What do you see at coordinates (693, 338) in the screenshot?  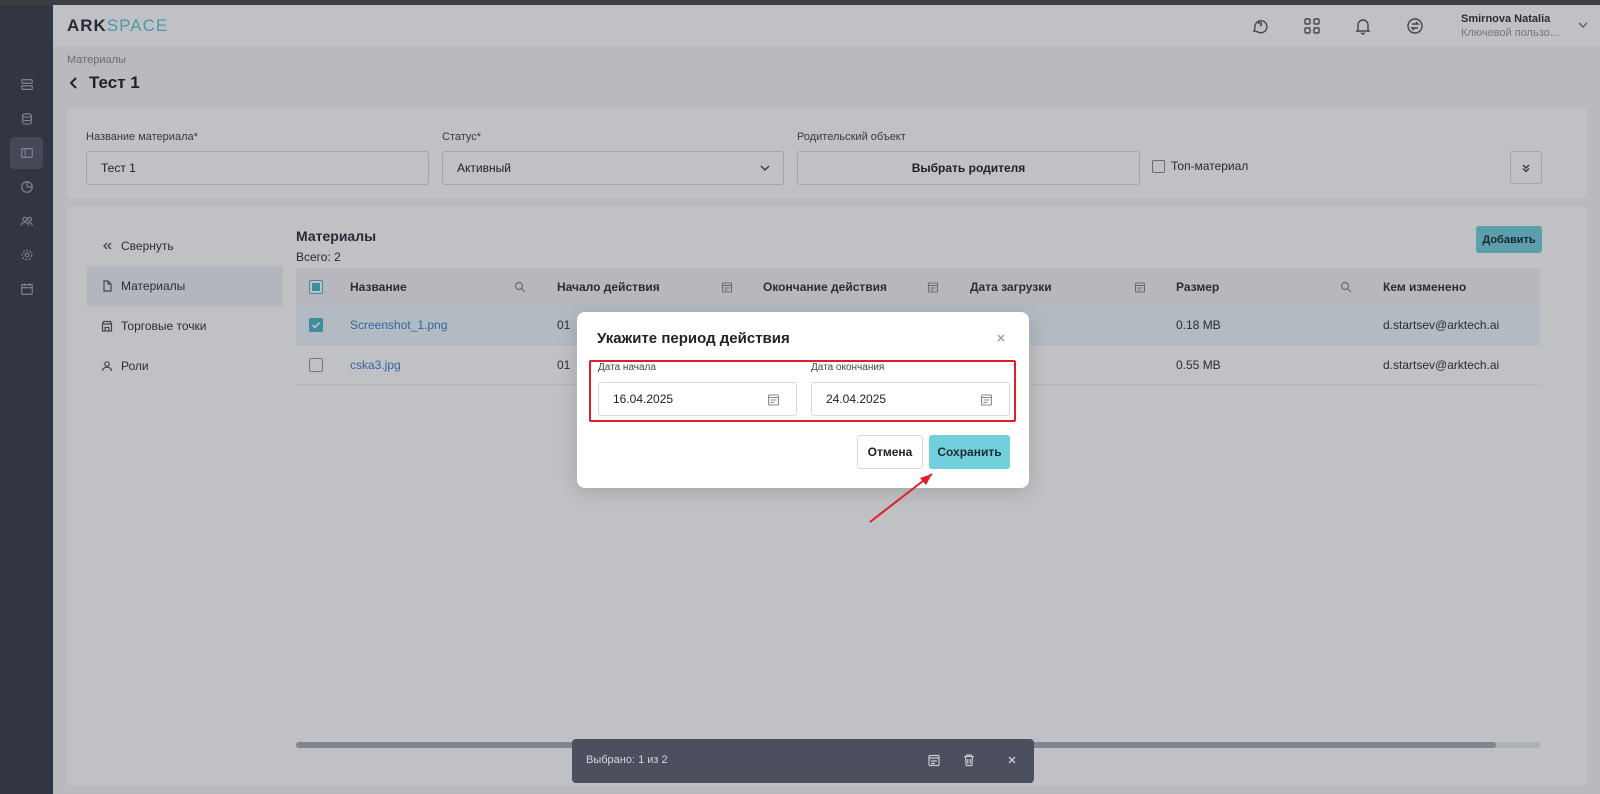 I see `dialog-title: Укажите период действия` at bounding box center [693, 338].